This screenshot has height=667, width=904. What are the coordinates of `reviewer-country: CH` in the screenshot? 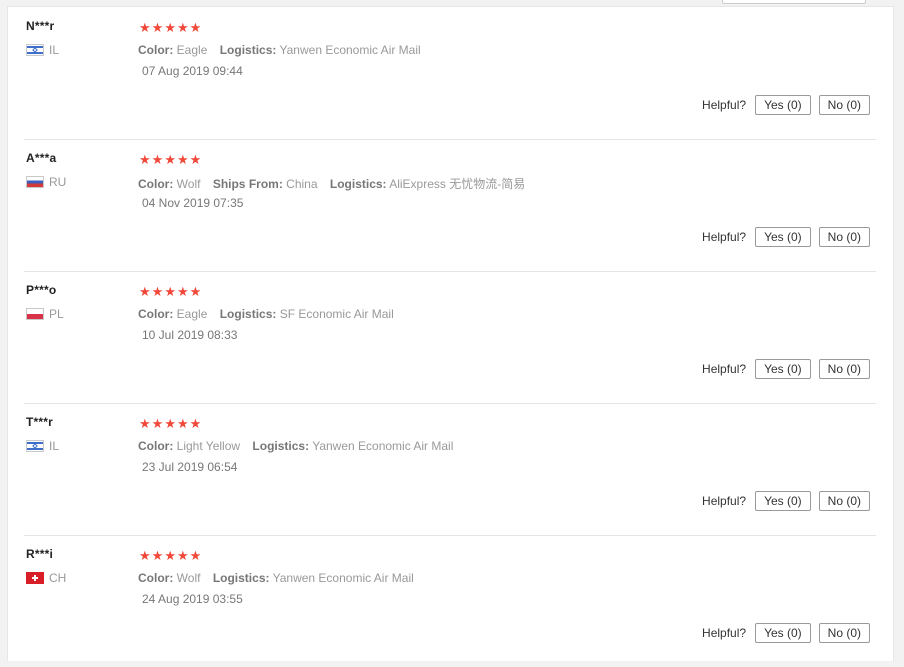 It's located at (46, 578).